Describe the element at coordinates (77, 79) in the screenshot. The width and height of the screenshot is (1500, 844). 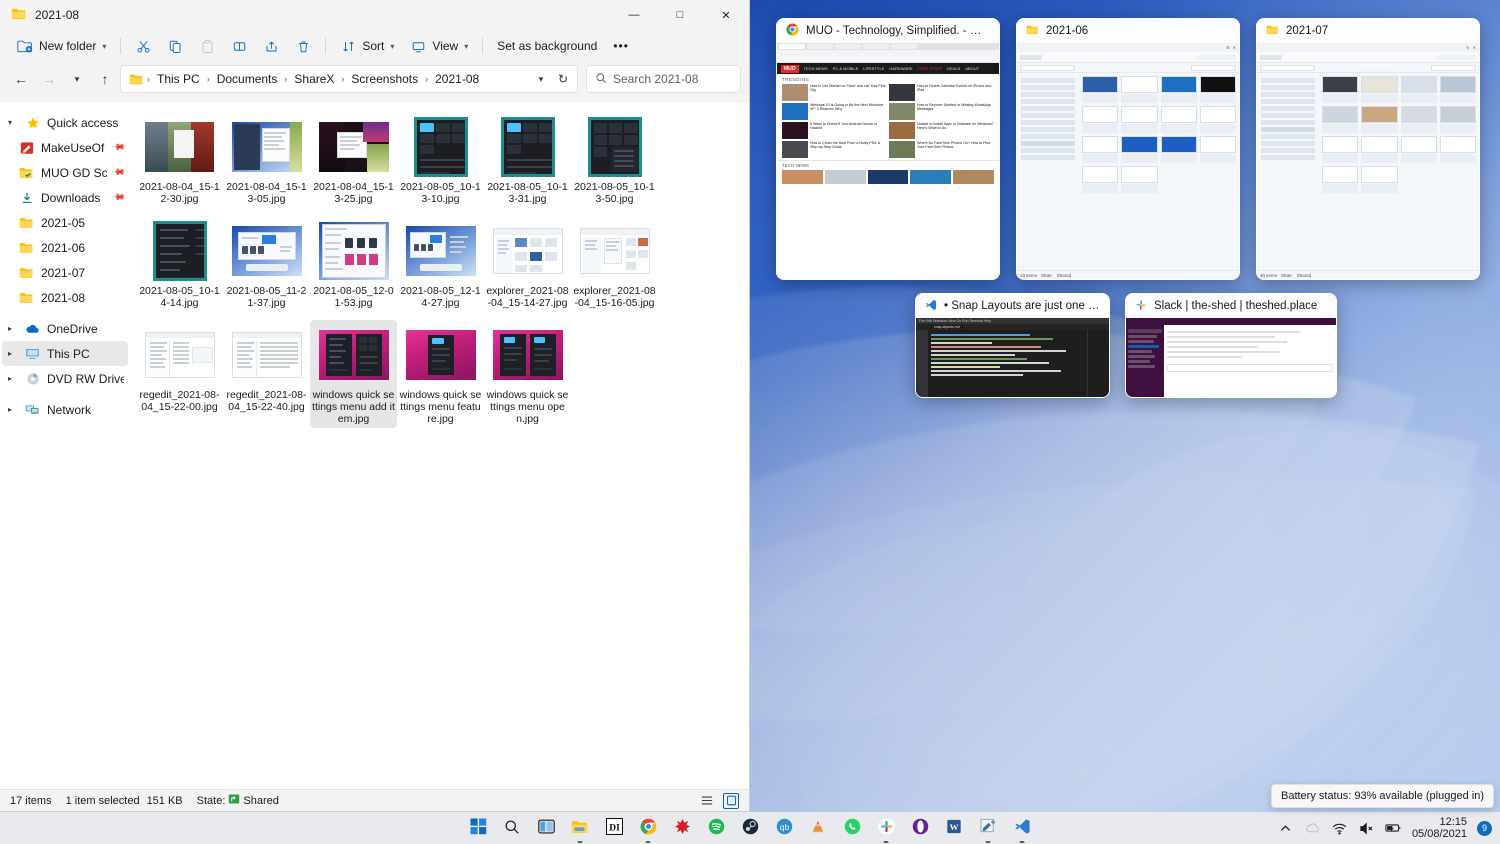
I see `recent-locations-button: ▾` at that location.